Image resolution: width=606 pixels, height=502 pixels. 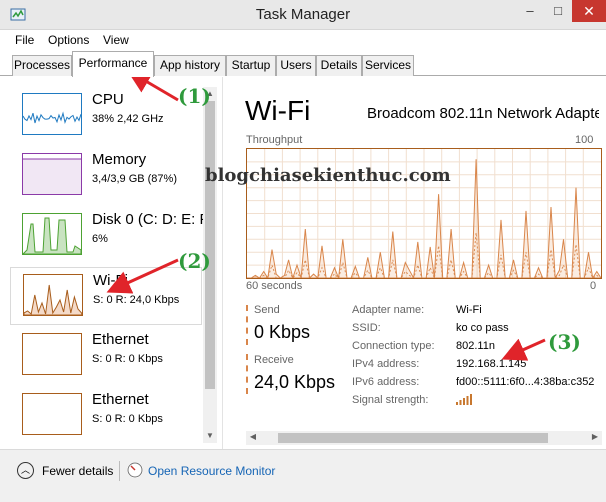 What do you see at coordinates (128, 119) in the screenshot?
I see `resource-detail: 38% 2,42 GHz` at bounding box center [128, 119].